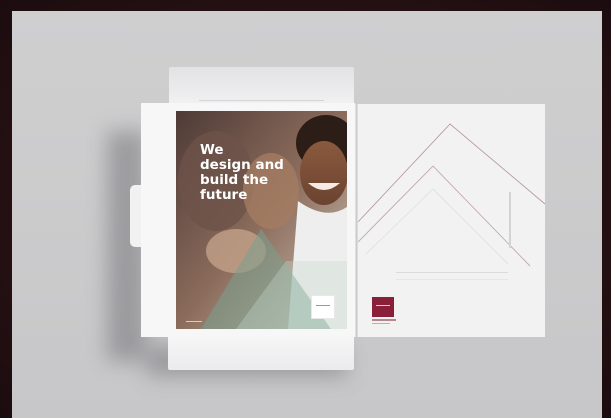  What do you see at coordinates (212, 150) in the screenshot?
I see `headline-line-1: We` at bounding box center [212, 150].